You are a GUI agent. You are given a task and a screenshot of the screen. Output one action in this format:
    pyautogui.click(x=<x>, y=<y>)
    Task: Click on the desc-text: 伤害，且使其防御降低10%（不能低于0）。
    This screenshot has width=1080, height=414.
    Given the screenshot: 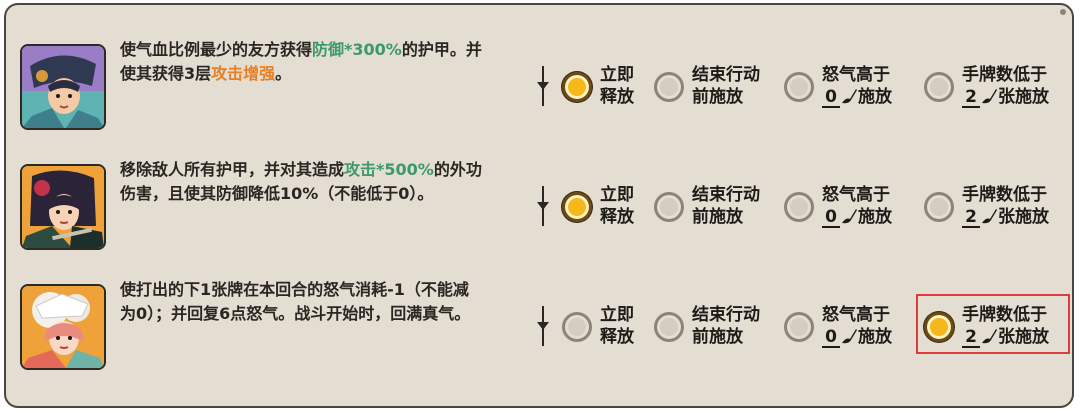 What is the action you would take?
    pyautogui.click(x=277, y=193)
    